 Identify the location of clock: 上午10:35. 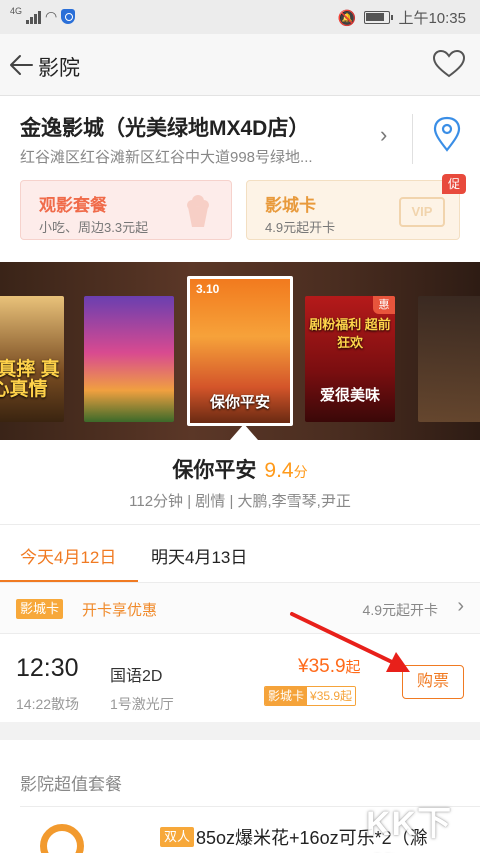
(432, 18).